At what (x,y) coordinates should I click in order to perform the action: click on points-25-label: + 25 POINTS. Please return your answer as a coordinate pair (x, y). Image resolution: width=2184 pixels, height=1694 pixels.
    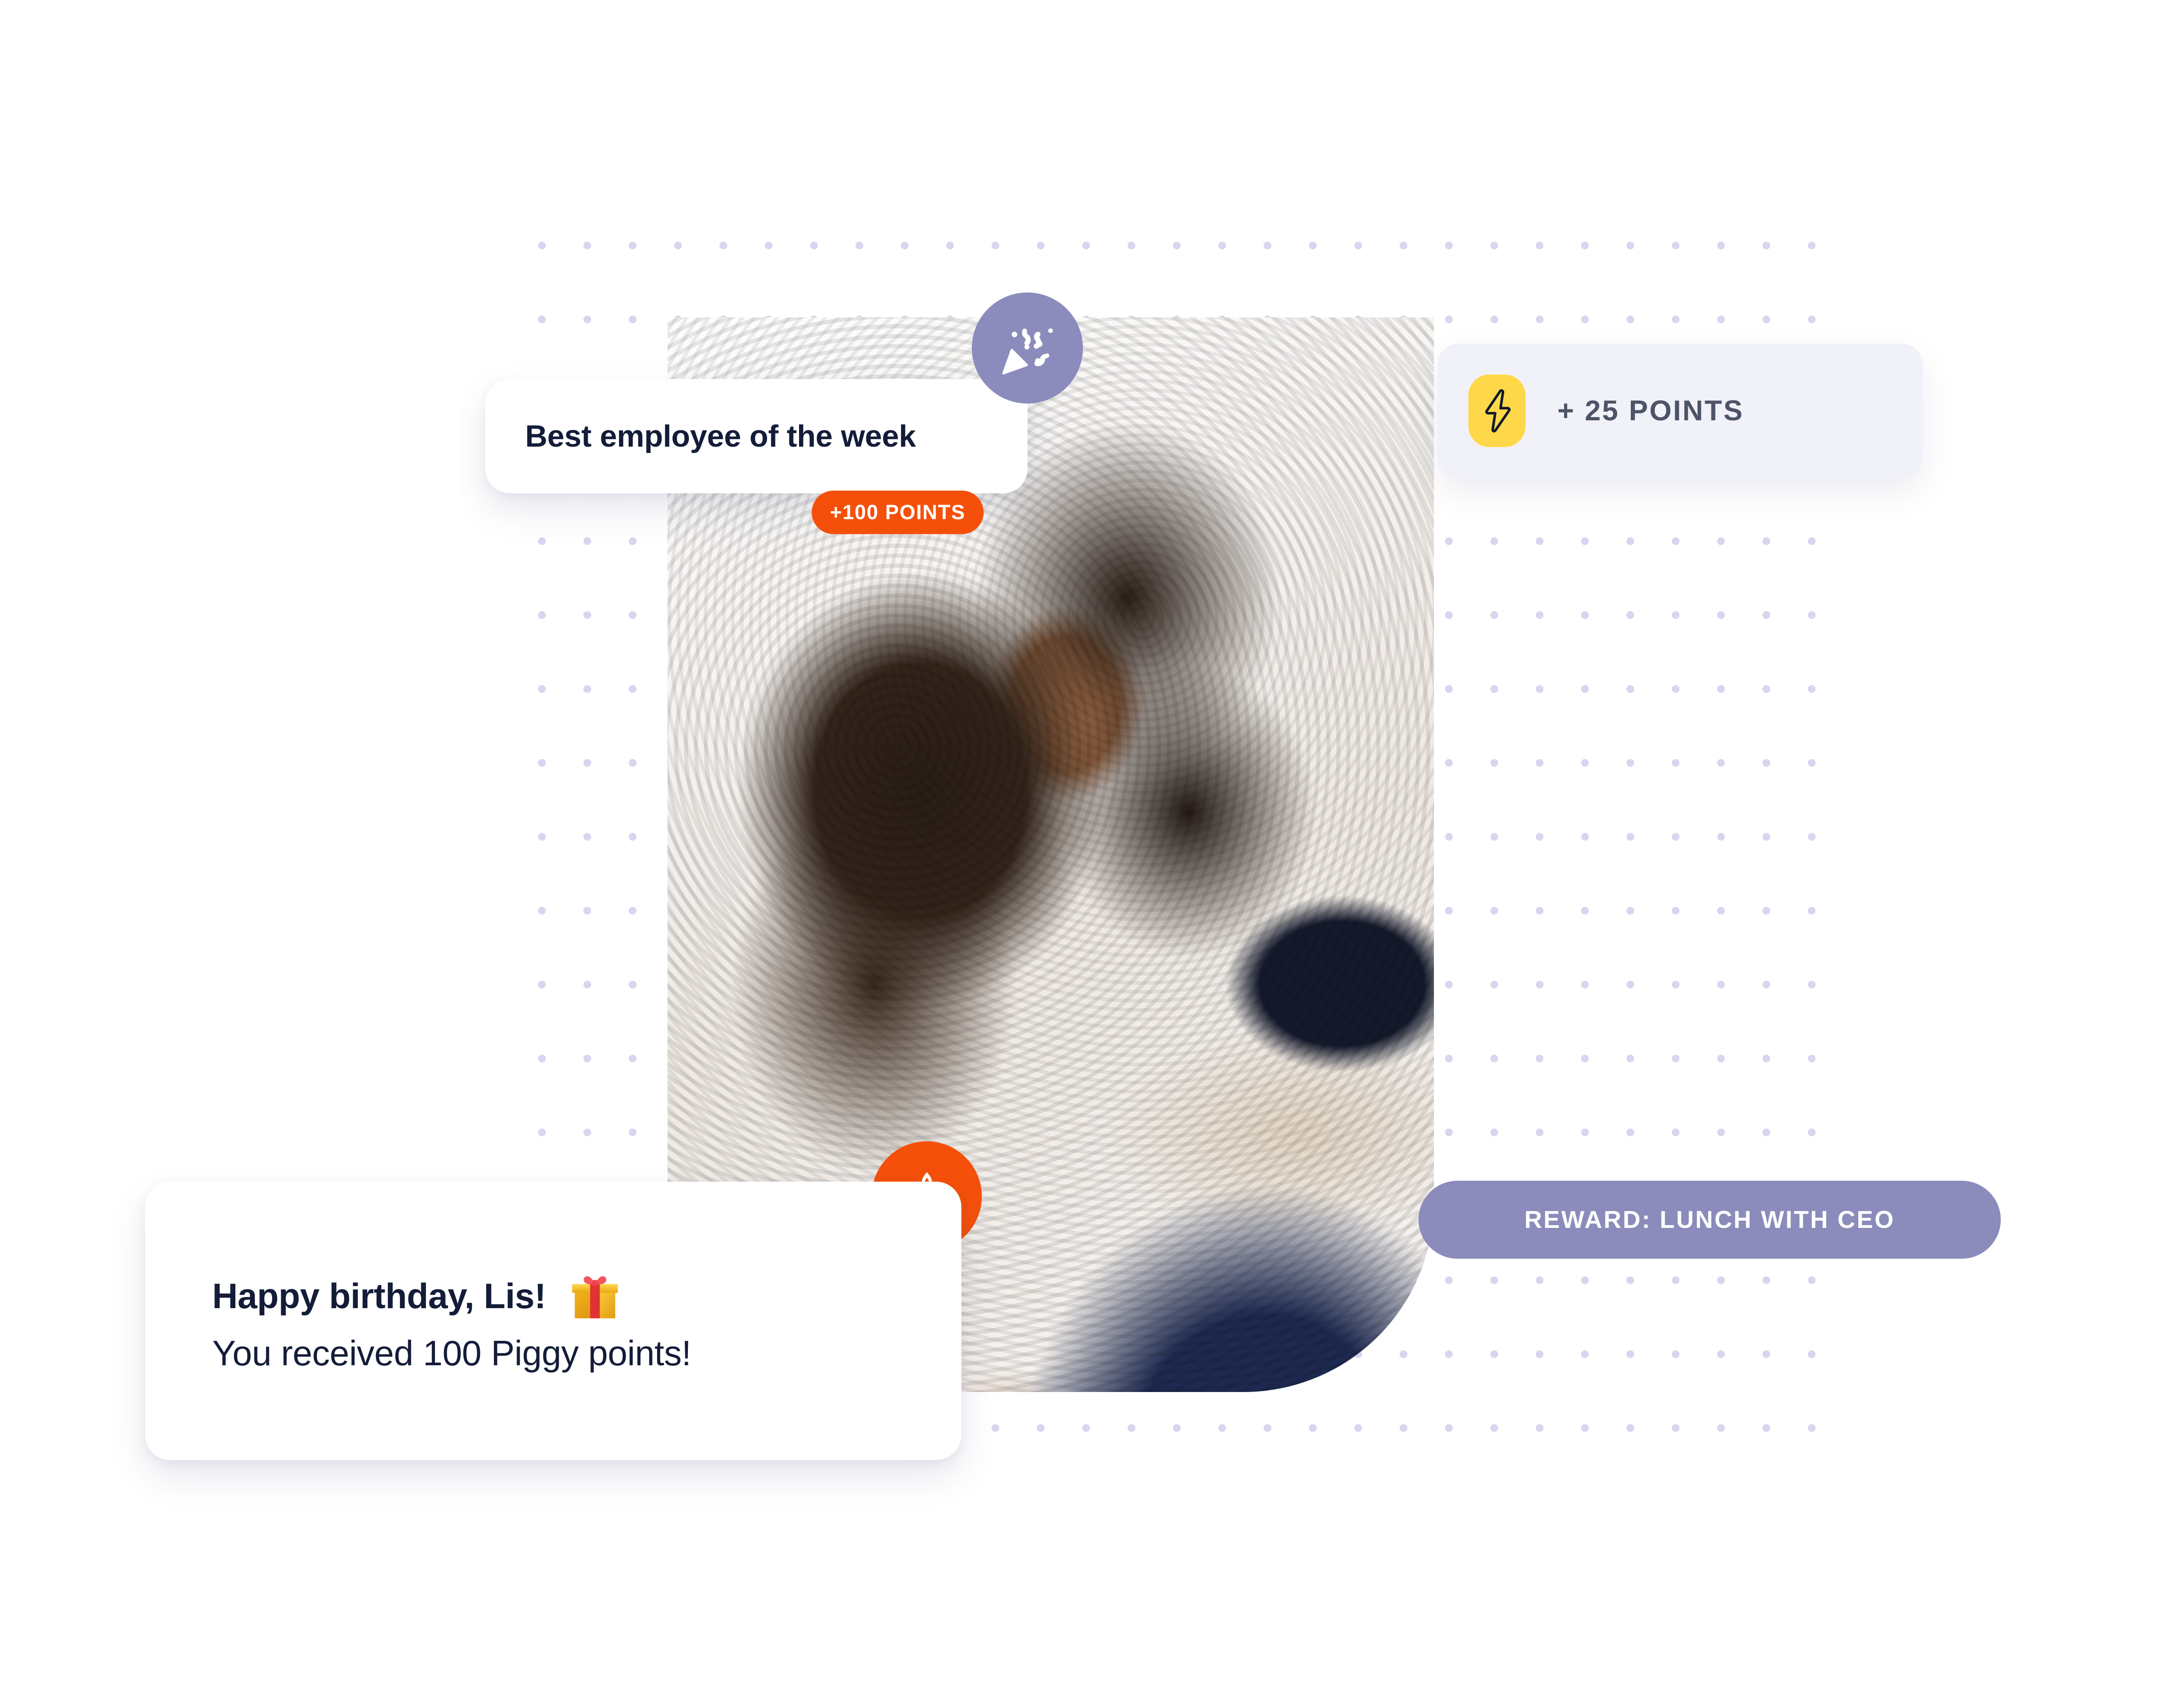
    Looking at the image, I should click on (1650, 411).